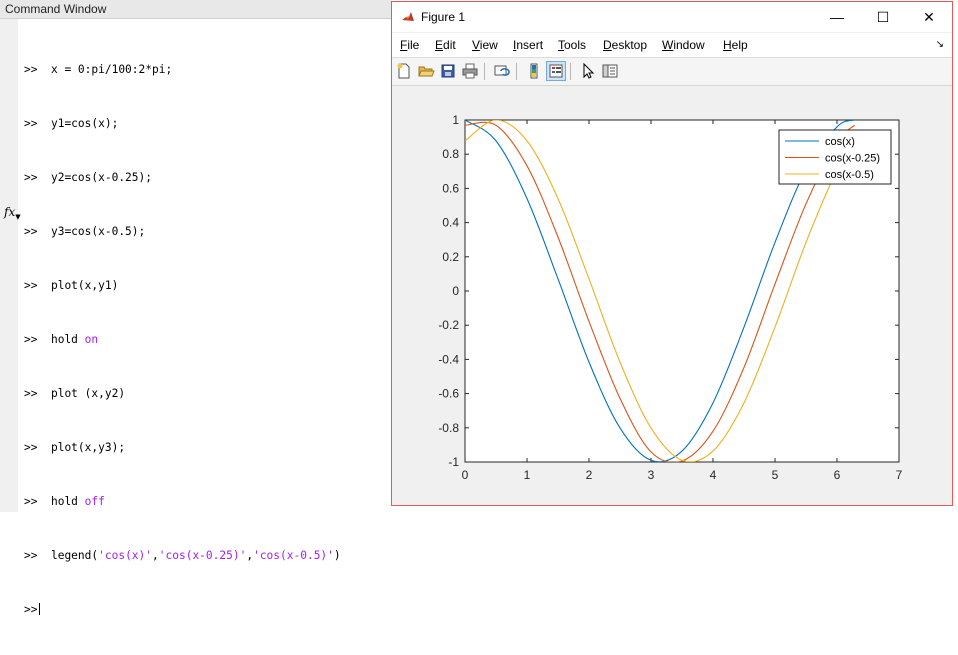 Image resolution: width=958 pixels, height=655 pixels. I want to click on menu-mnemonic: E, so click(439, 45).